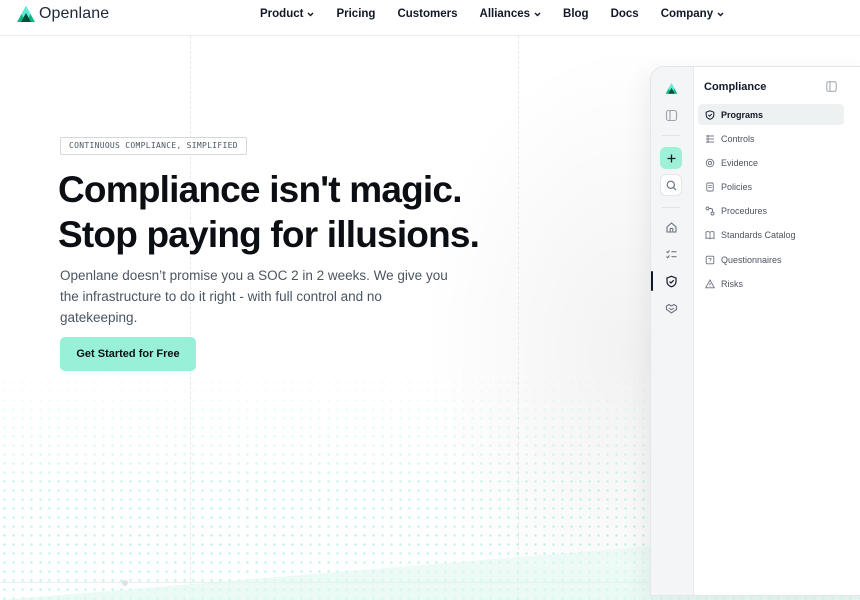  I want to click on layout-icon, so click(671, 115).